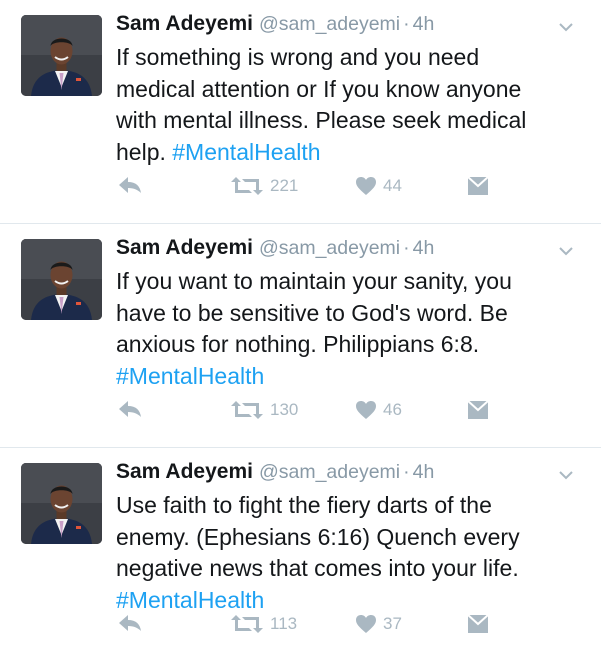  Describe the element at coordinates (263, 624) in the screenshot. I see `retweet-button: 113` at that location.